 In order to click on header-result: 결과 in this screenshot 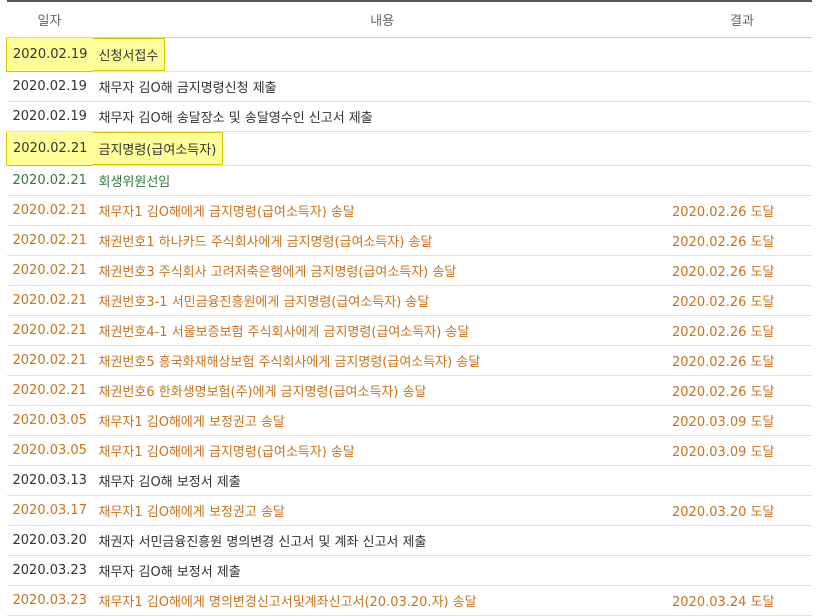, I will do `click(742, 19)`.